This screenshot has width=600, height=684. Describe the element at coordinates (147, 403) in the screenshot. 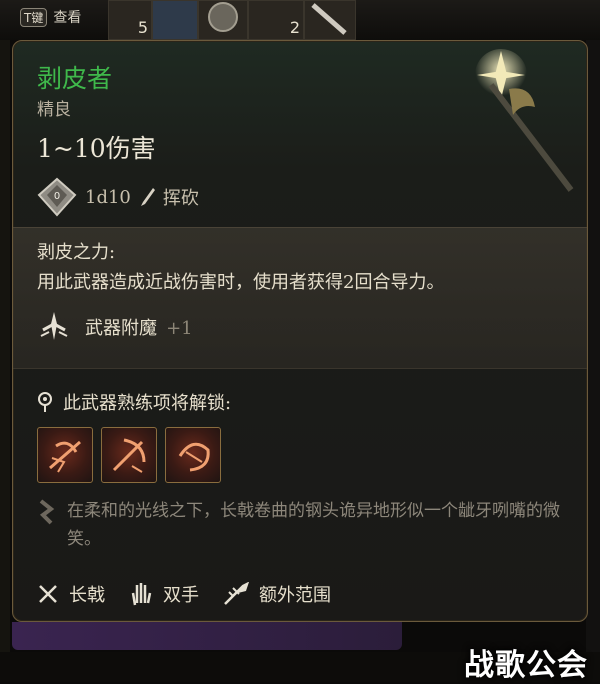

I see `proficiency-label: 此武器熟练项将解锁:` at that location.